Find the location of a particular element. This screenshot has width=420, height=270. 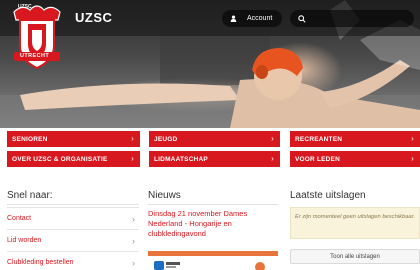

quick-link-label: Lid worden is located at coordinates (24, 240).